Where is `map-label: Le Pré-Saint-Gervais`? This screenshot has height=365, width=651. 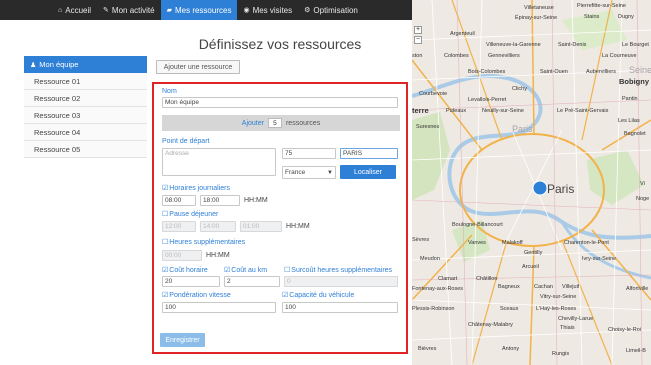 map-label: Le Pré-Saint-Gervais is located at coordinates (583, 111).